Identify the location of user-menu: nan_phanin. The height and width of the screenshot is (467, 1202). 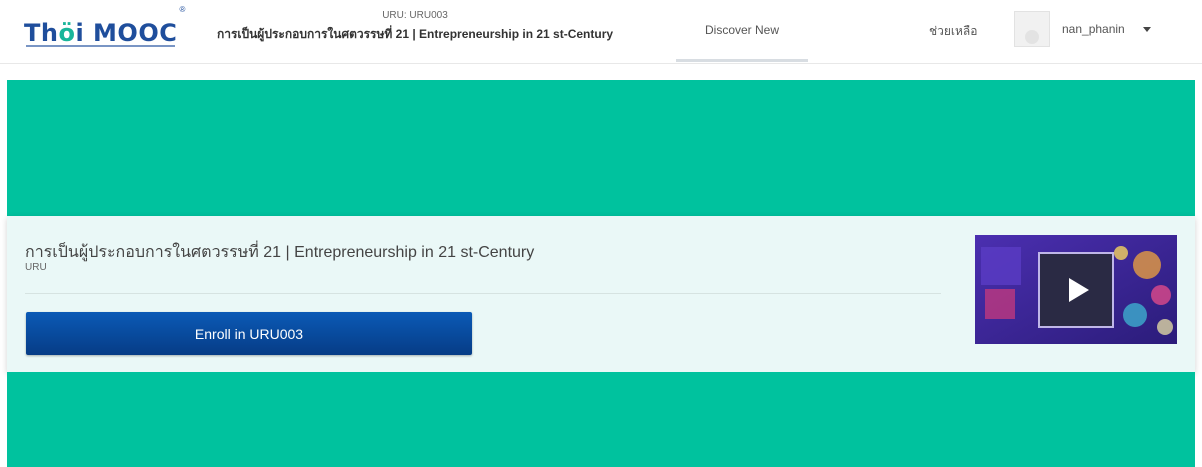
(1082, 29).